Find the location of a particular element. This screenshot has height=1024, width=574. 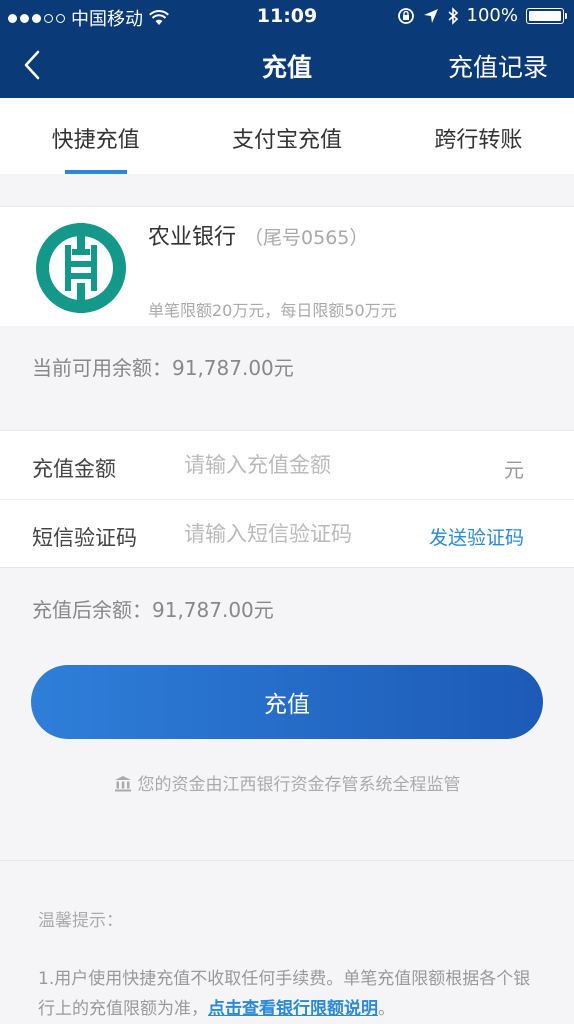

status-bar: 中国移动 11:09 100% is located at coordinates (287, 16).